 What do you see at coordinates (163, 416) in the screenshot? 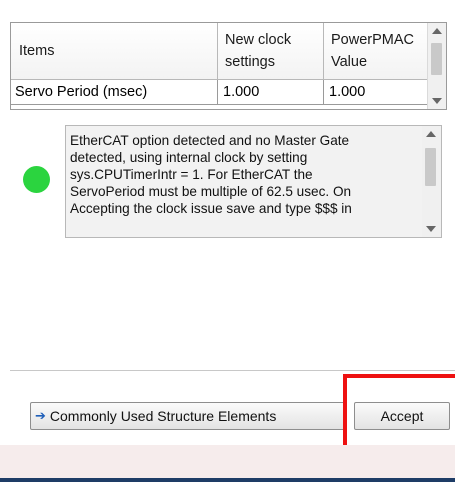
I see `structure-button-label: Commonly Used Structure Elements` at bounding box center [163, 416].